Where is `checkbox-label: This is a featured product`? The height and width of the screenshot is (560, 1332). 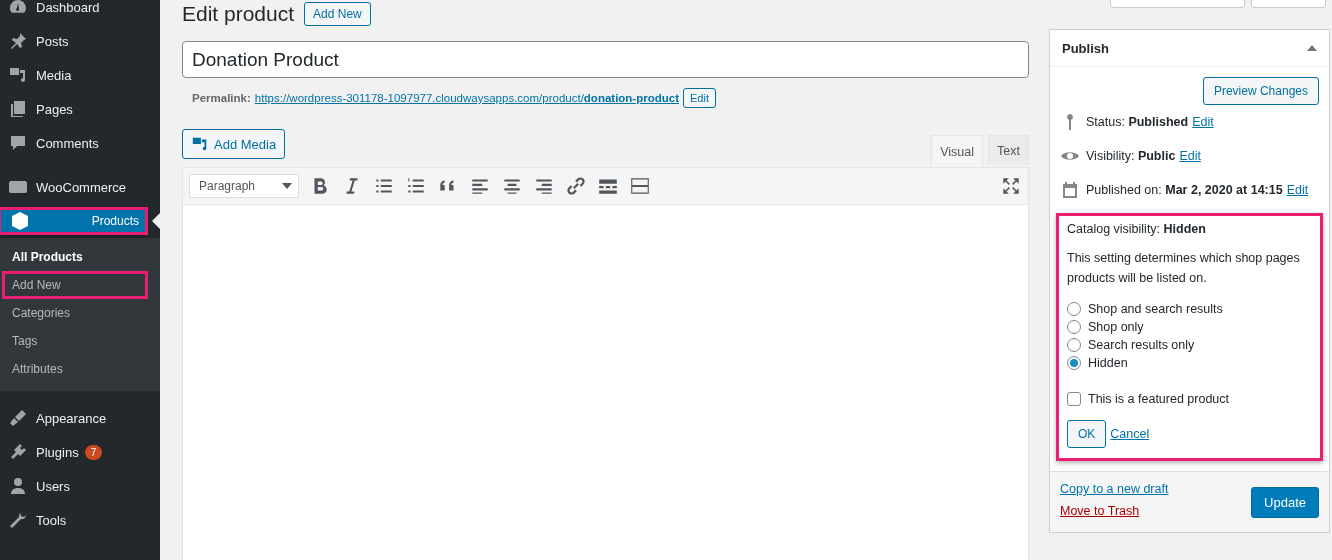
checkbox-label: This is a featured product is located at coordinates (1159, 399).